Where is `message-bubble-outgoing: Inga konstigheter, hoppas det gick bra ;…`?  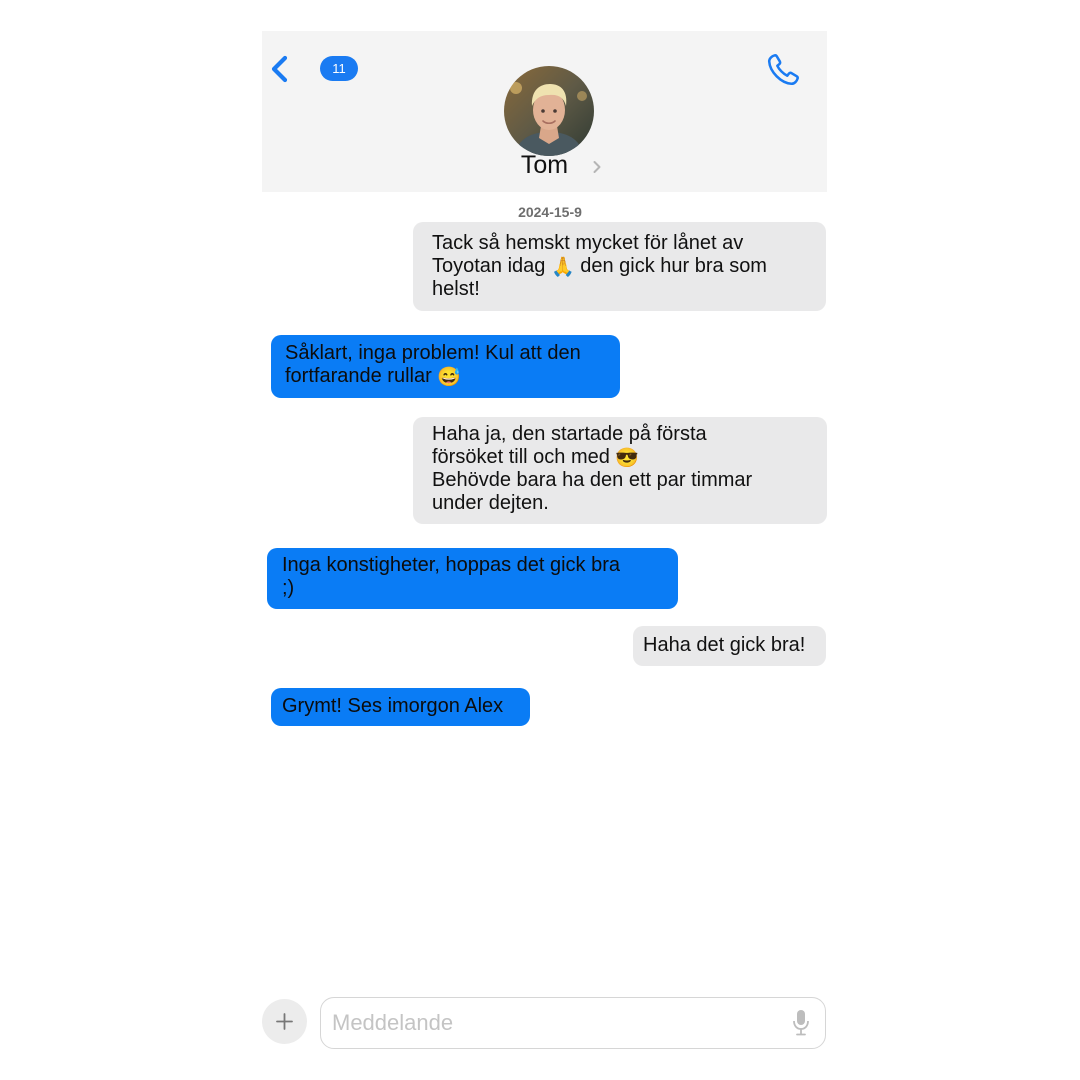
message-bubble-outgoing: Inga konstigheter, hoppas det gick bra ;… is located at coordinates (472, 578).